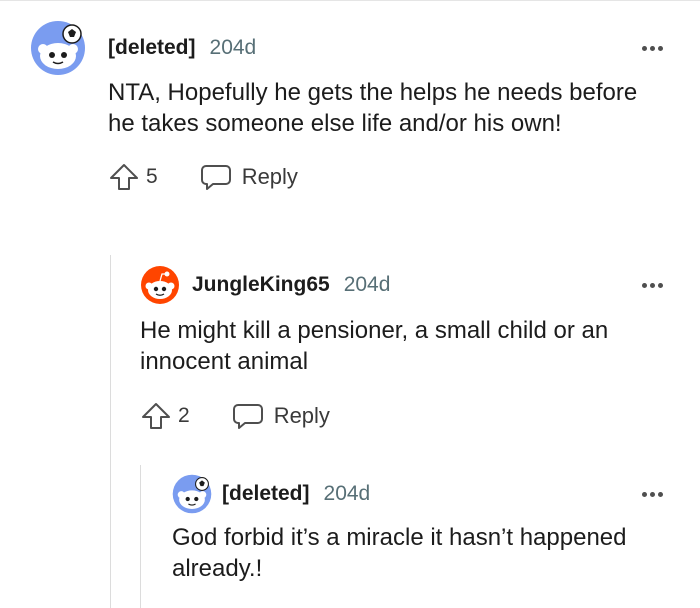 The image size is (700, 608). Describe the element at coordinates (261, 285) in the screenshot. I see `comment-author: JungleKing65` at that location.